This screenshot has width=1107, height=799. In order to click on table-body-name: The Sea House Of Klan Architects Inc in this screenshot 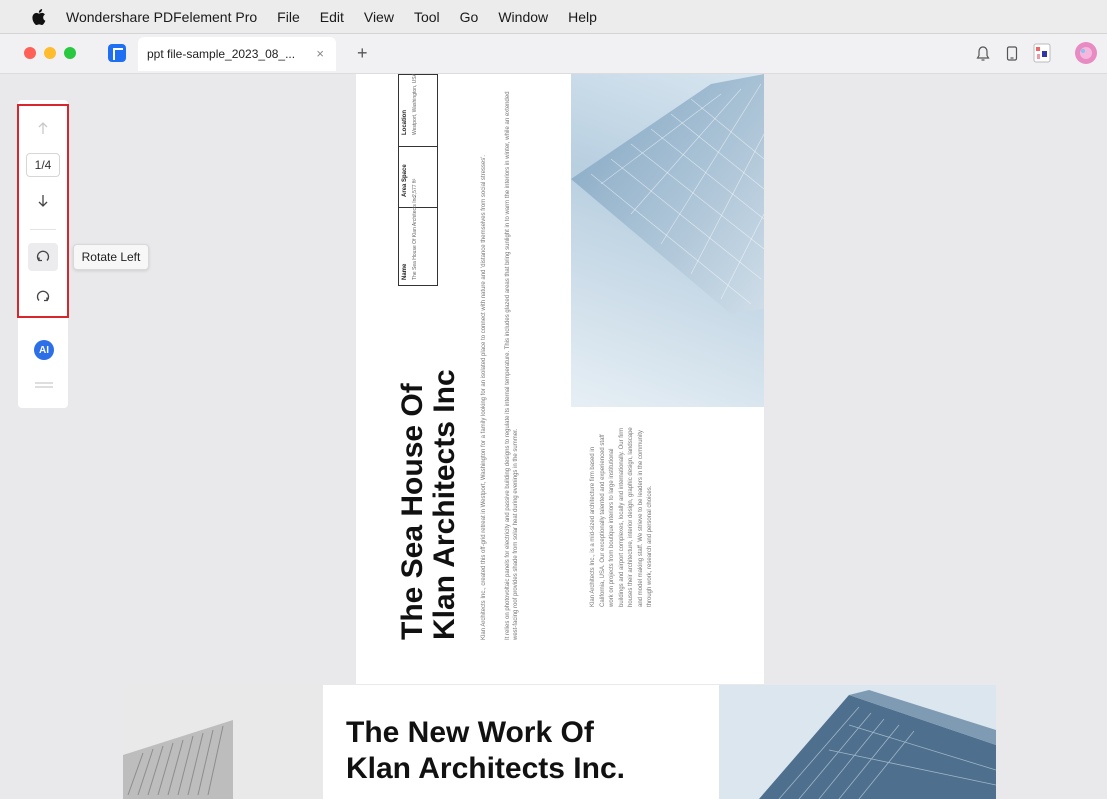, I will do `click(415, 238)`.